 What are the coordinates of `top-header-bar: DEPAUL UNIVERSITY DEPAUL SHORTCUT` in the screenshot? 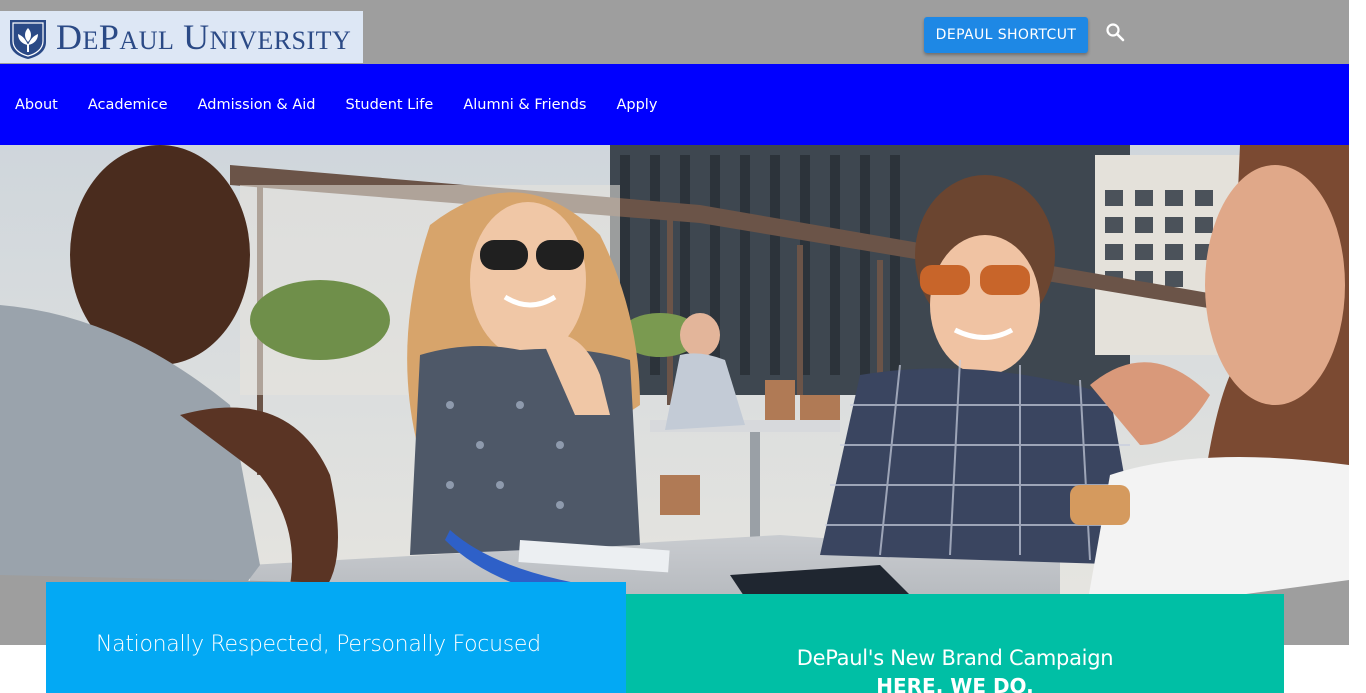 It's located at (674, 32).